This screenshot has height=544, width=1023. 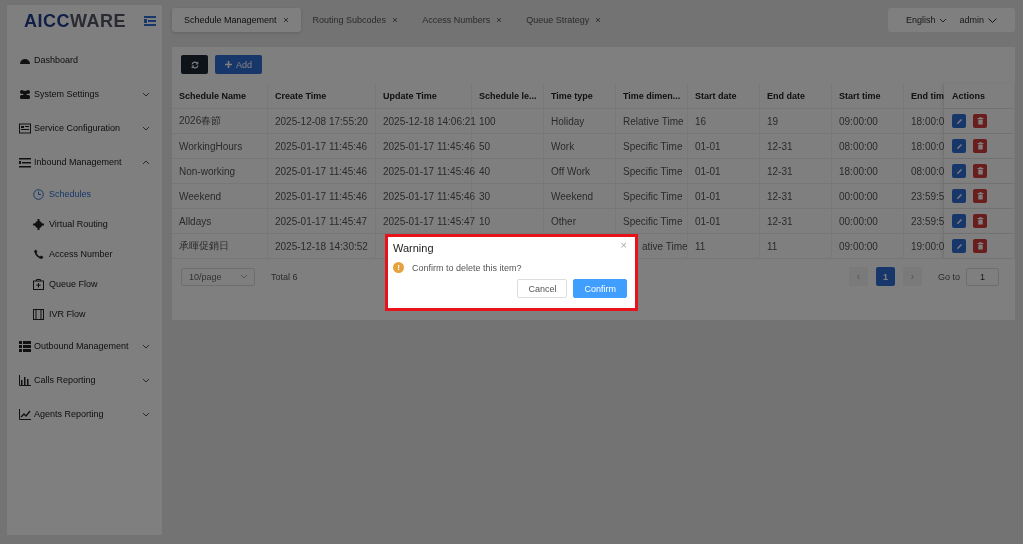 I want to click on table-cell: 100, so click(x=487, y=121).